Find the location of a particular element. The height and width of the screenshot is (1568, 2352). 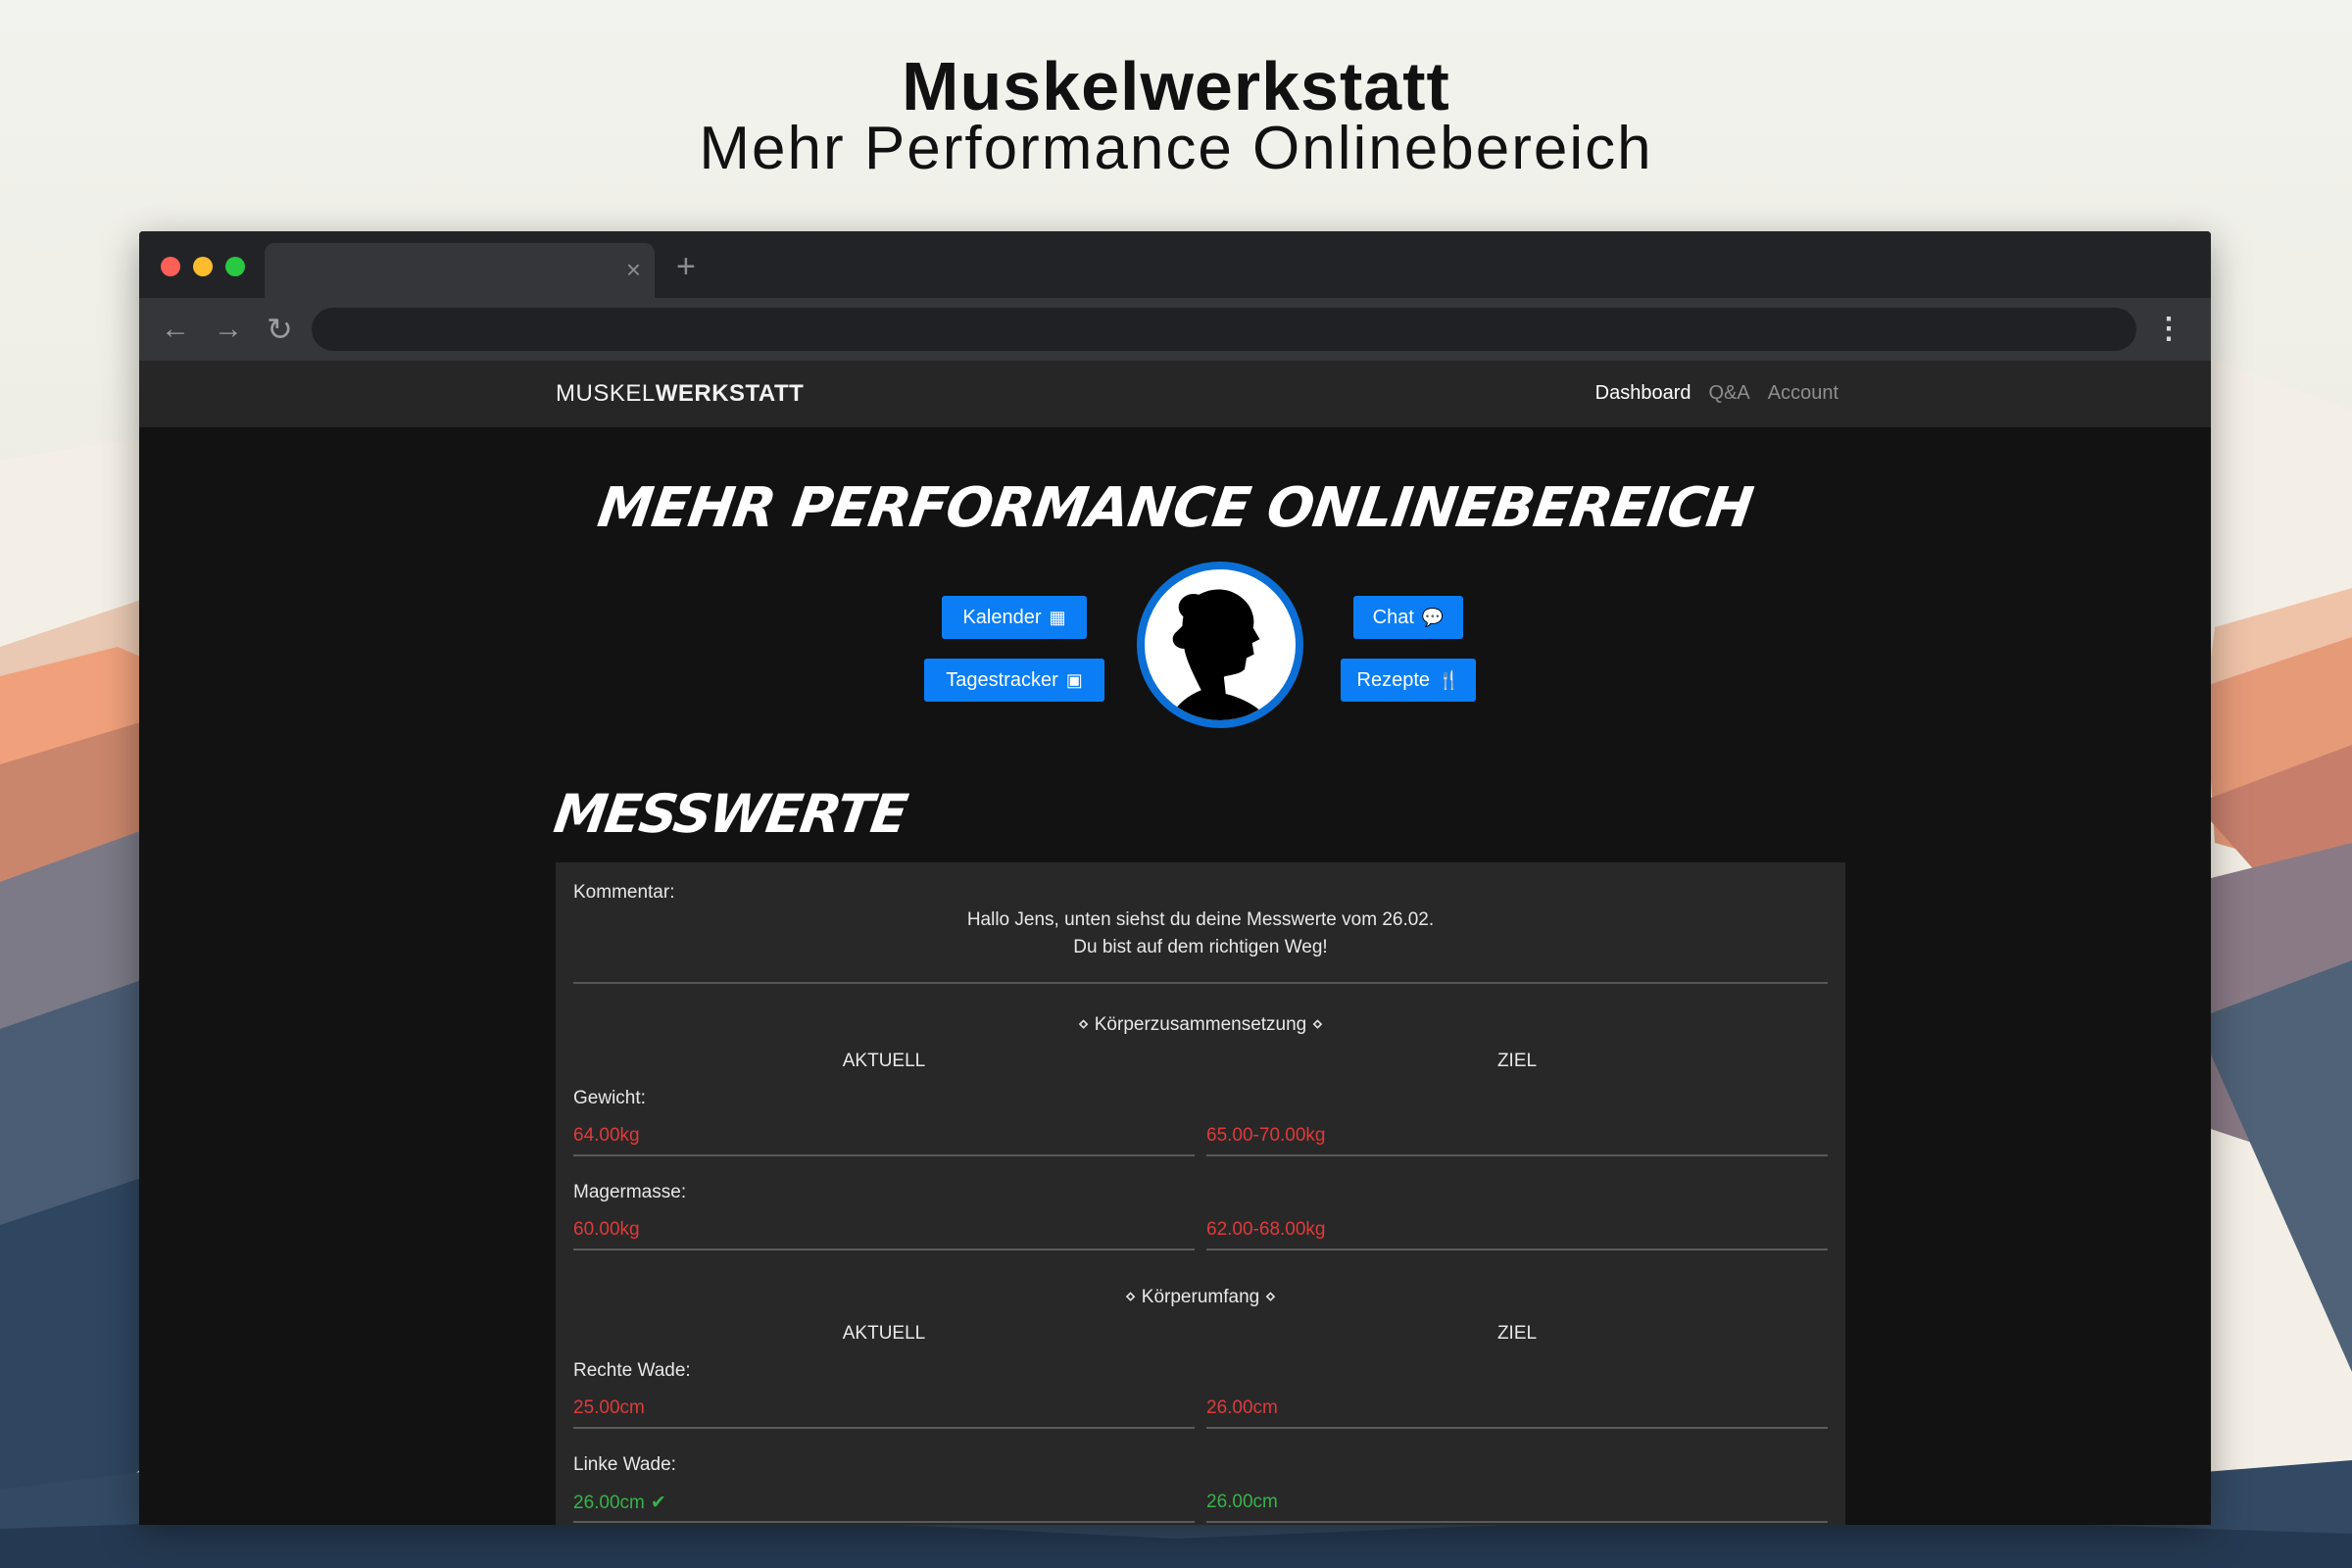

chat-bubbles-icon: 💬 is located at coordinates (1433, 617).